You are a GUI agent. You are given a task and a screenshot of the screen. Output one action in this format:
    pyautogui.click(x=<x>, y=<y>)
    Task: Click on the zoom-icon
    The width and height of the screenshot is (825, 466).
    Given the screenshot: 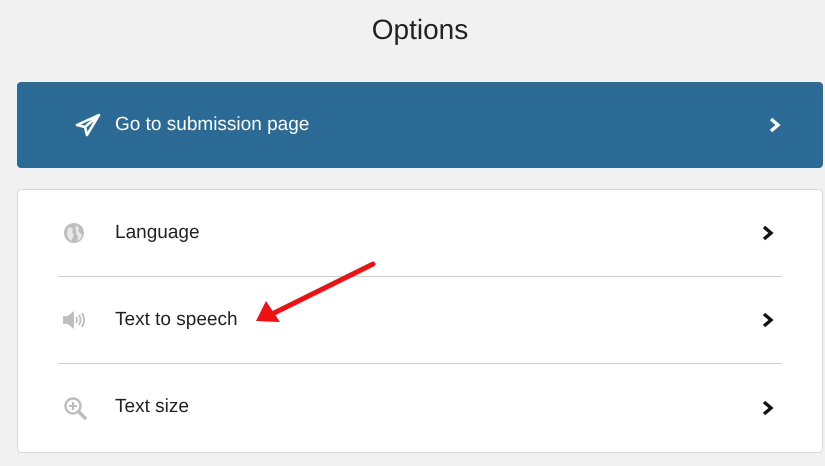 What is the action you would take?
    pyautogui.click(x=75, y=408)
    